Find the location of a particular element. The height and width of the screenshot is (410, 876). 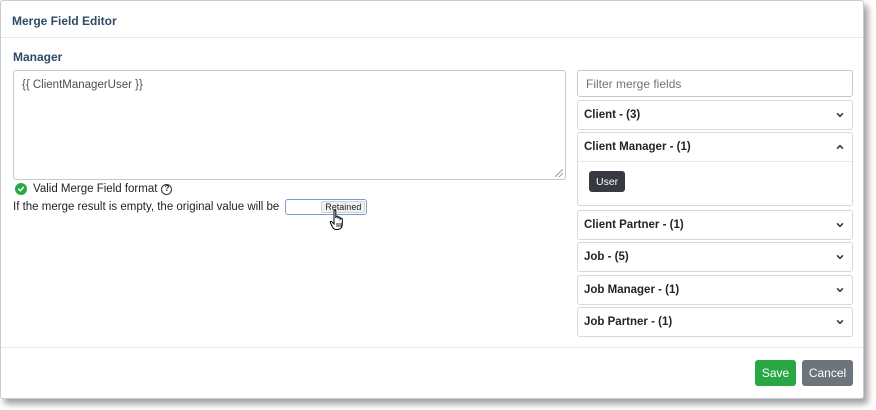

group-client-partner-header: Client Partner - (1) is located at coordinates (715, 225).